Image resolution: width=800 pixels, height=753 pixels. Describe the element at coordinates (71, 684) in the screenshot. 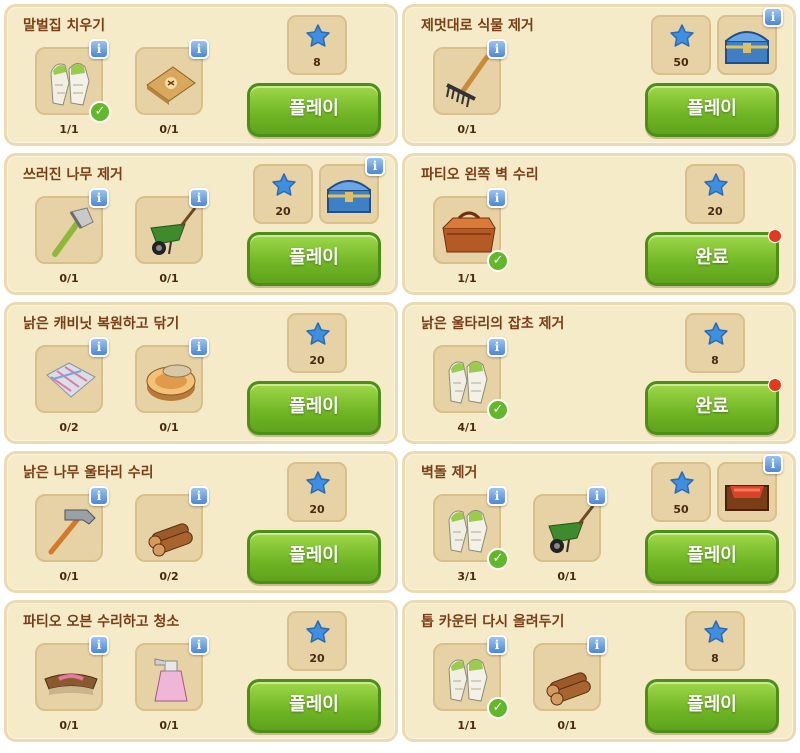

I see `brush-icon` at that location.